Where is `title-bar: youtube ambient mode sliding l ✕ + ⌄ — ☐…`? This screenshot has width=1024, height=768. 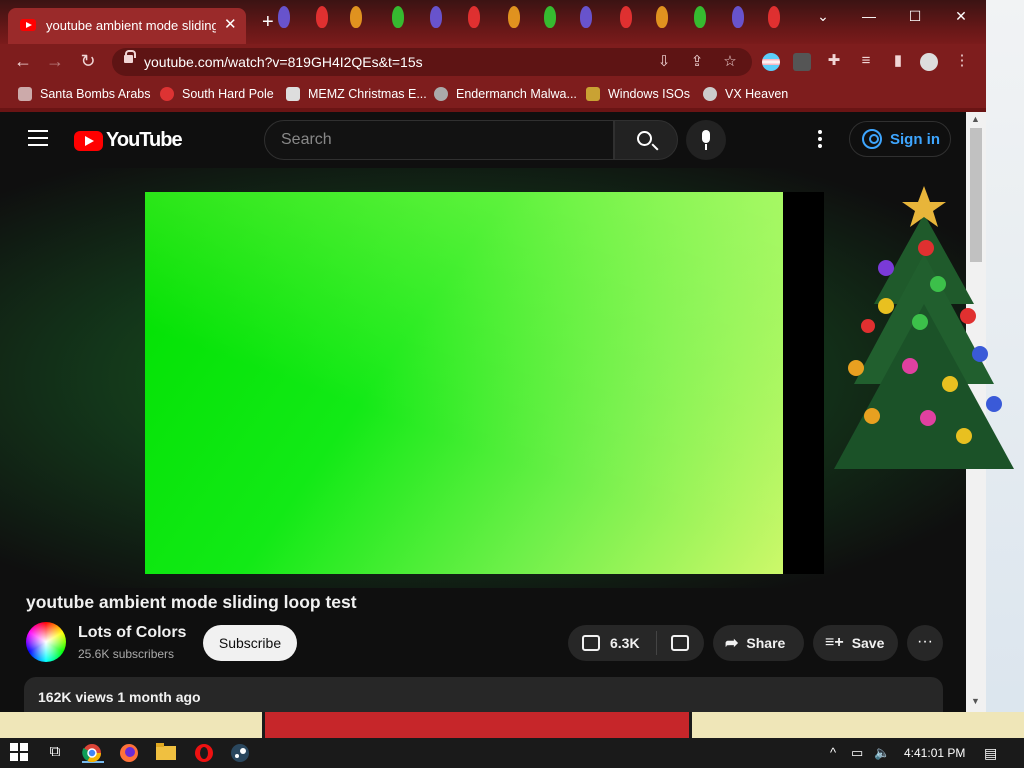
title-bar: youtube ambient mode sliding l ✕ + ⌄ — ☐… is located at coordinates (493, 22).